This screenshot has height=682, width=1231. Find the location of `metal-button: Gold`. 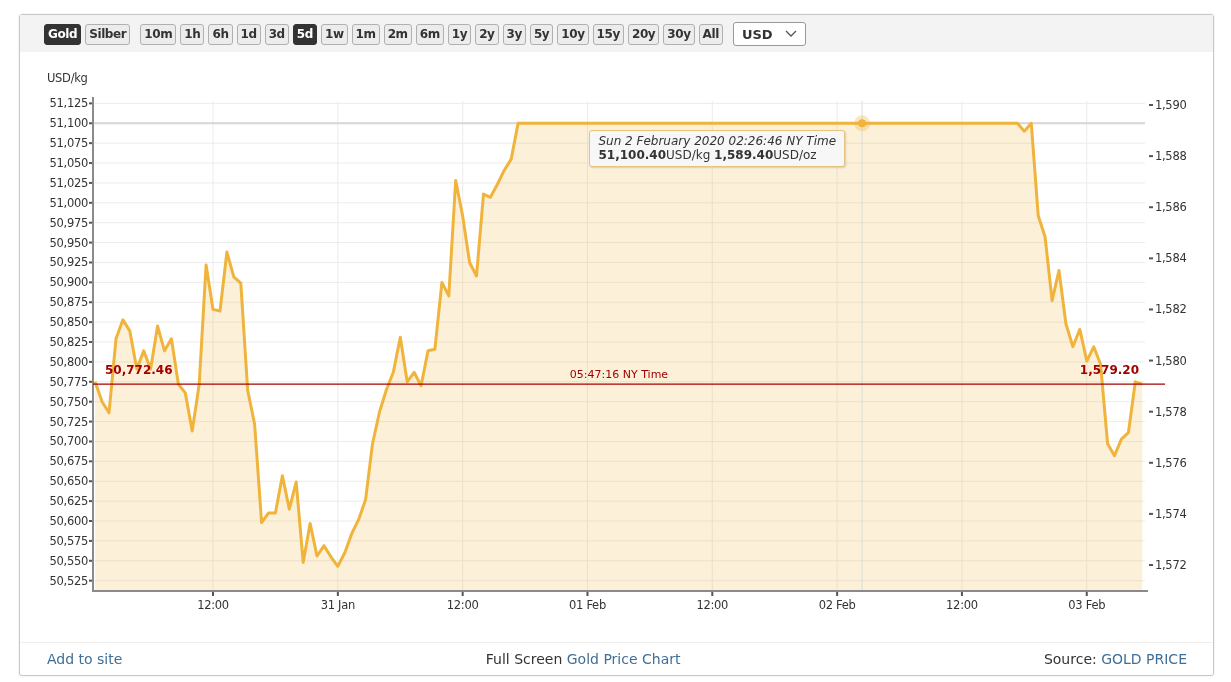

metal-button: Gold is located at coordinates (63, 34).